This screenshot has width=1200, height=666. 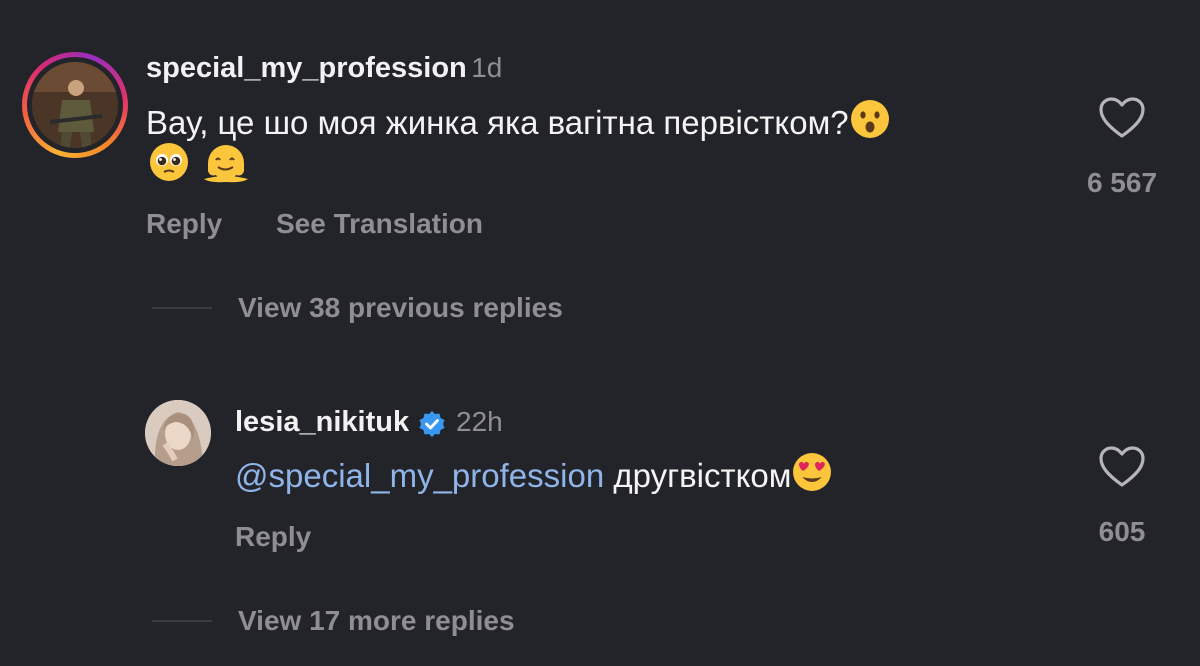 I want to click on reply-avatar, so click(x=178, y=433).